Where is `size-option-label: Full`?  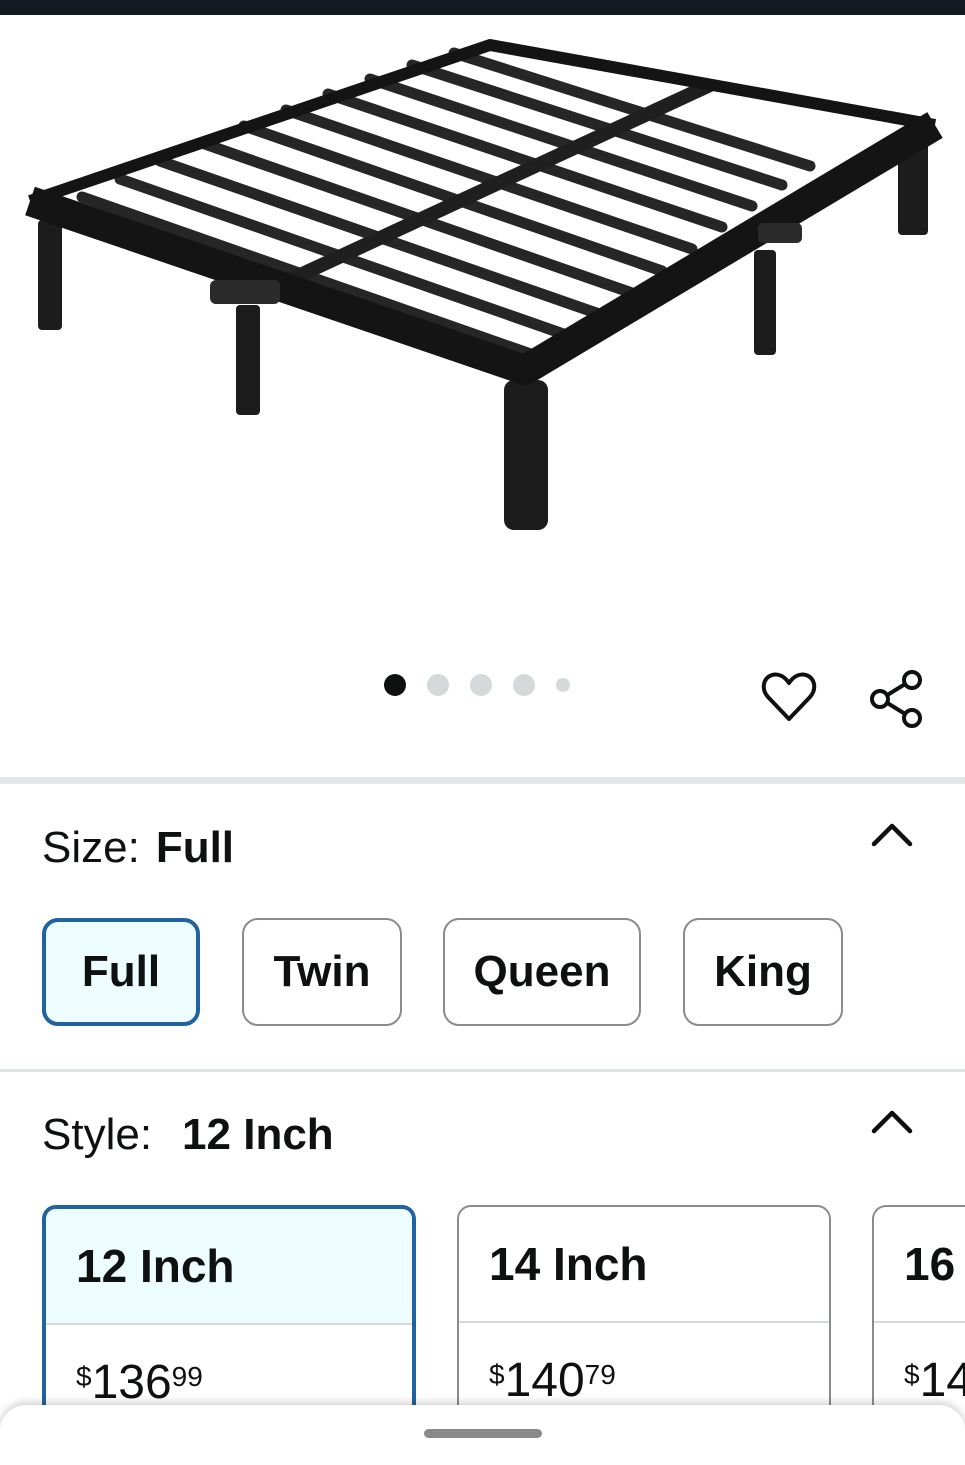 size-option-label: Full is located at coordinates (121, 971).